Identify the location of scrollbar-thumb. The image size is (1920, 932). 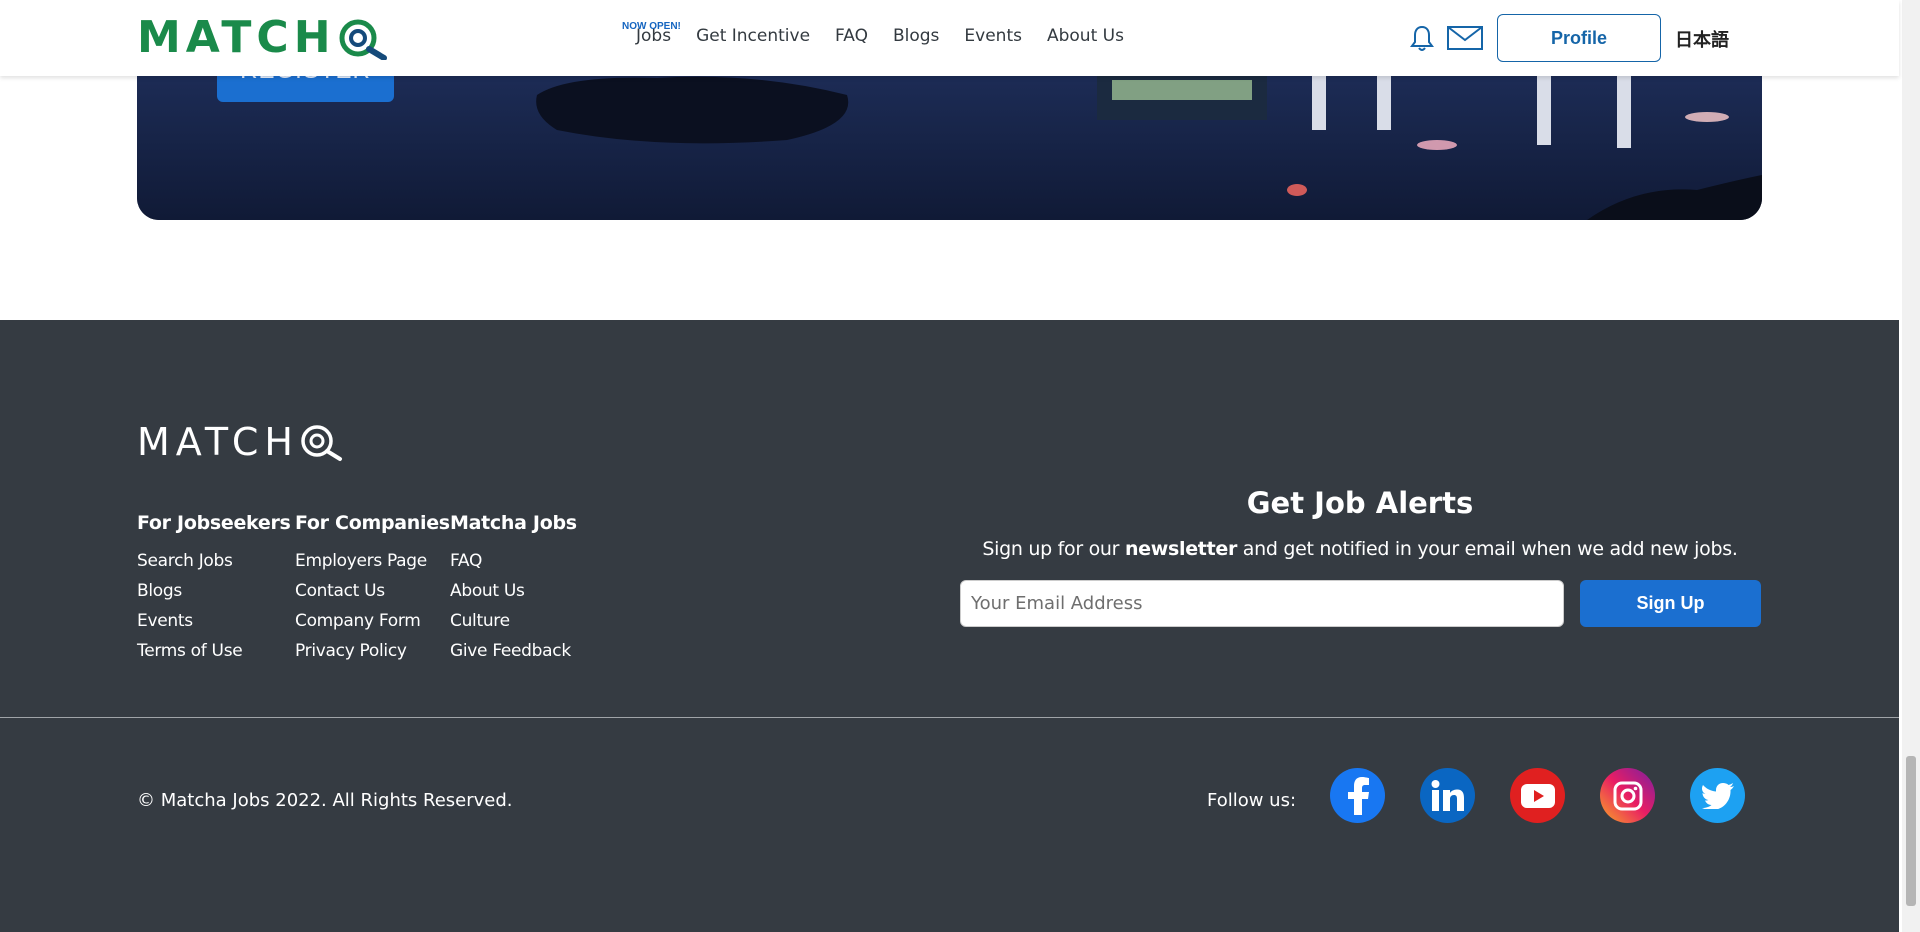
(1911, 831).